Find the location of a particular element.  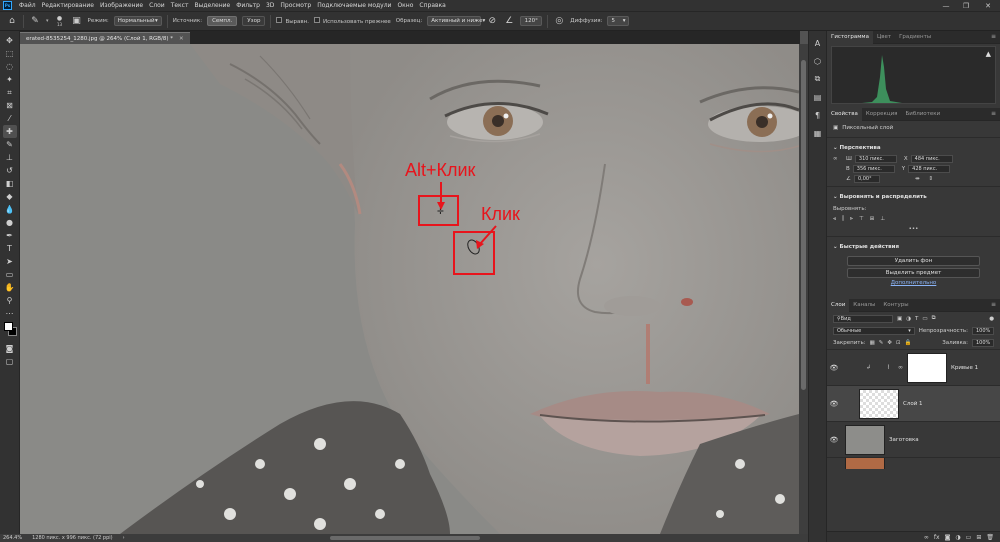

scroll-thumb is located at coordinates (803, 225).